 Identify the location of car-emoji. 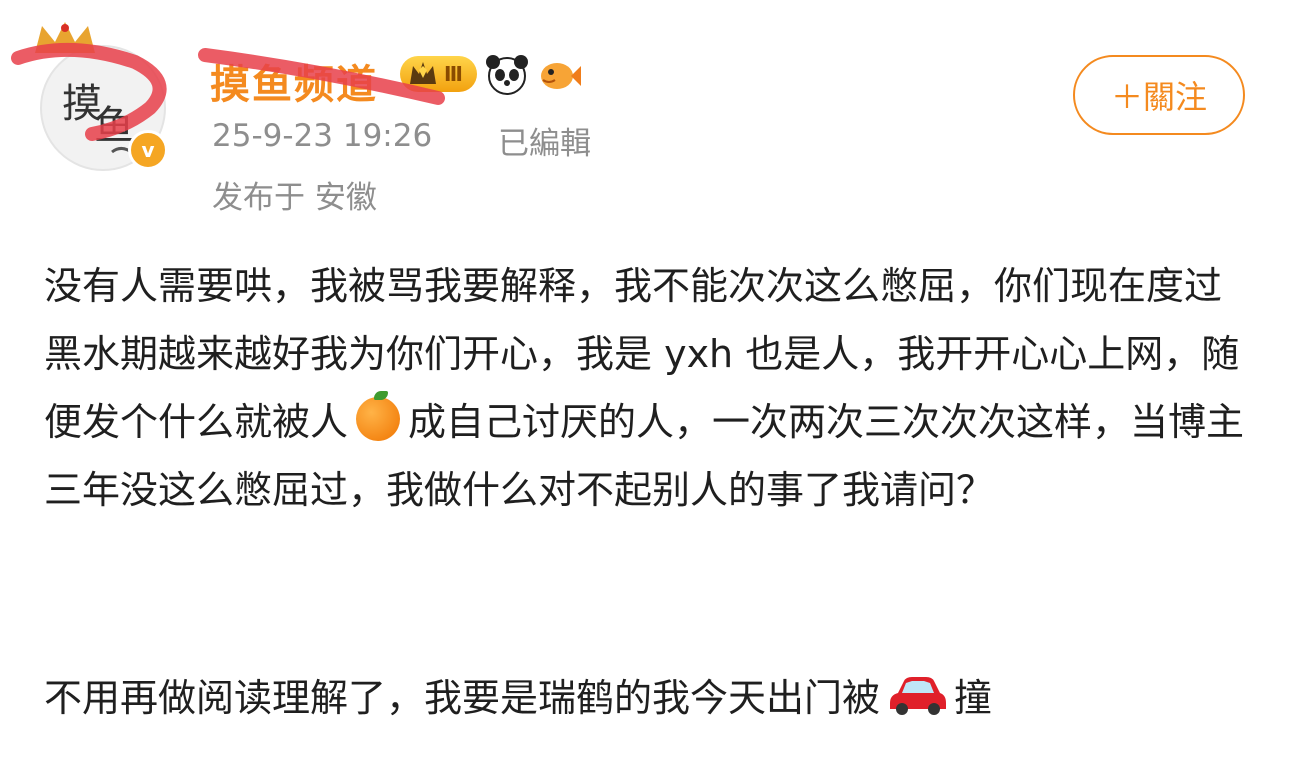
(918, 696).